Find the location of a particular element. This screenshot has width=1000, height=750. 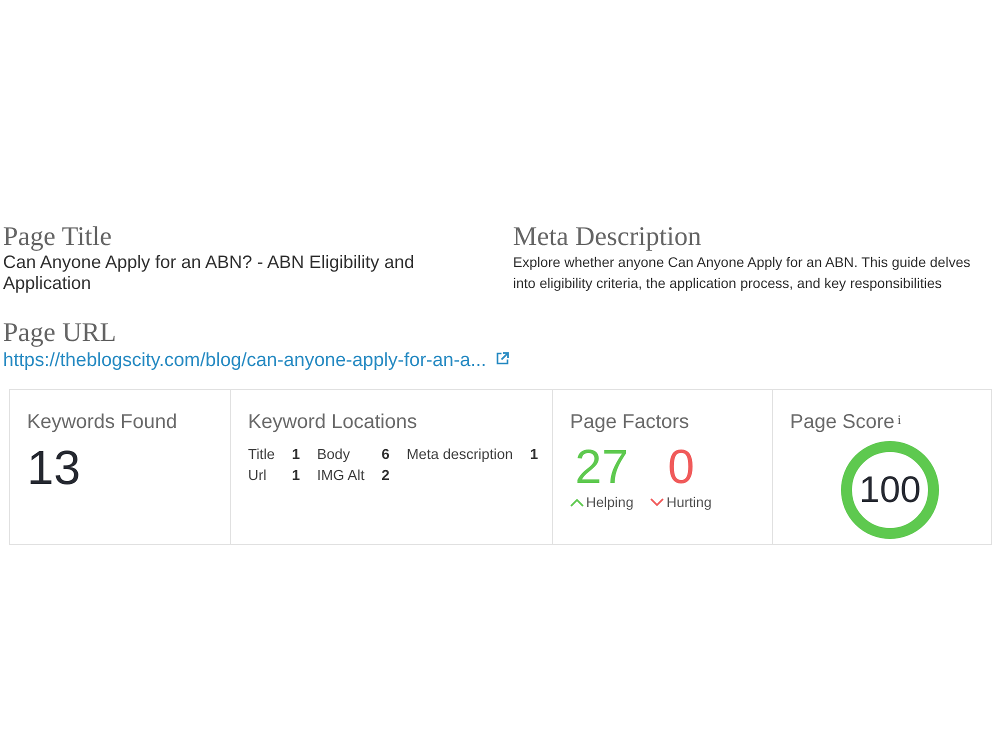

factor-count: 27 is located at coordinates (601, 468).